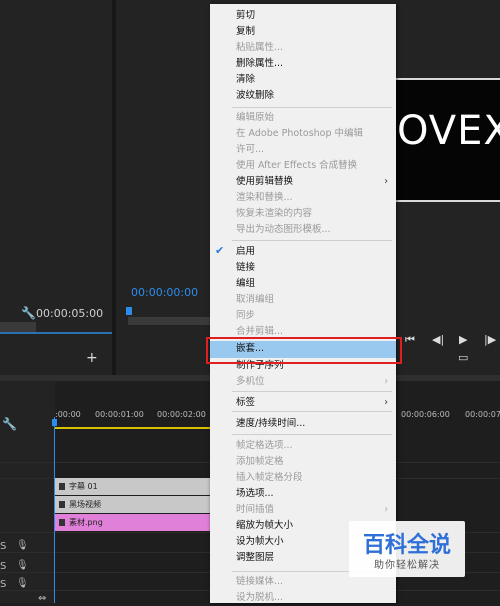 The image size is (500, 606). I want to click on clip-label: 素材.png, so click(86, 522).